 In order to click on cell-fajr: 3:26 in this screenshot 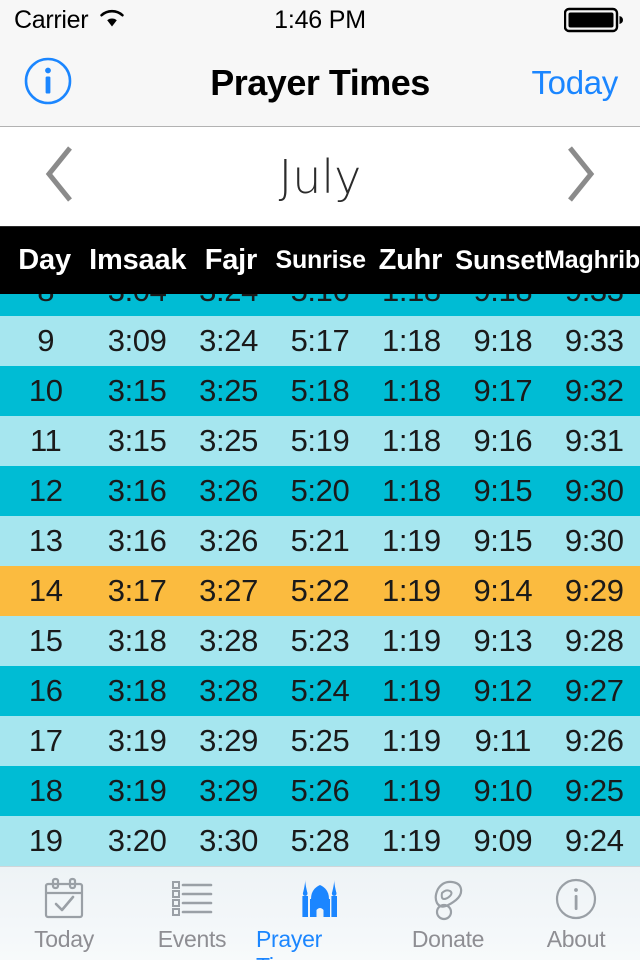, I will do `click(228, 540)`.